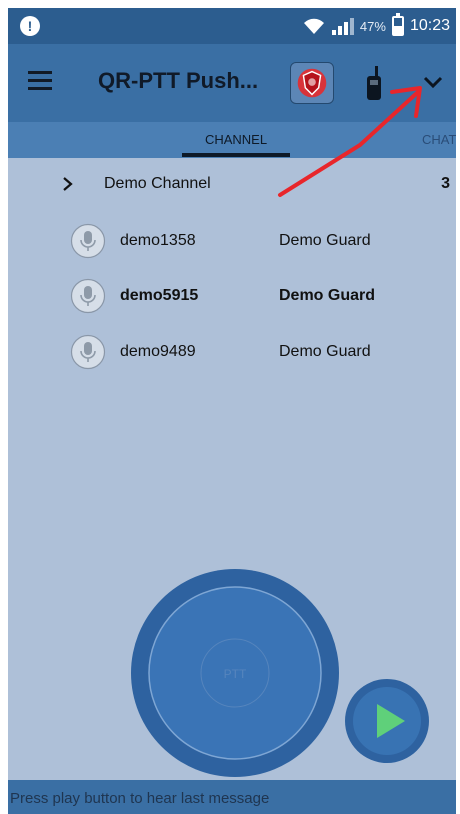 The height and width of the screenshot is (814, 460). Describe the element at coordinates (433, 82) in the screenshot. I see `chevron-down-icon` at that location.